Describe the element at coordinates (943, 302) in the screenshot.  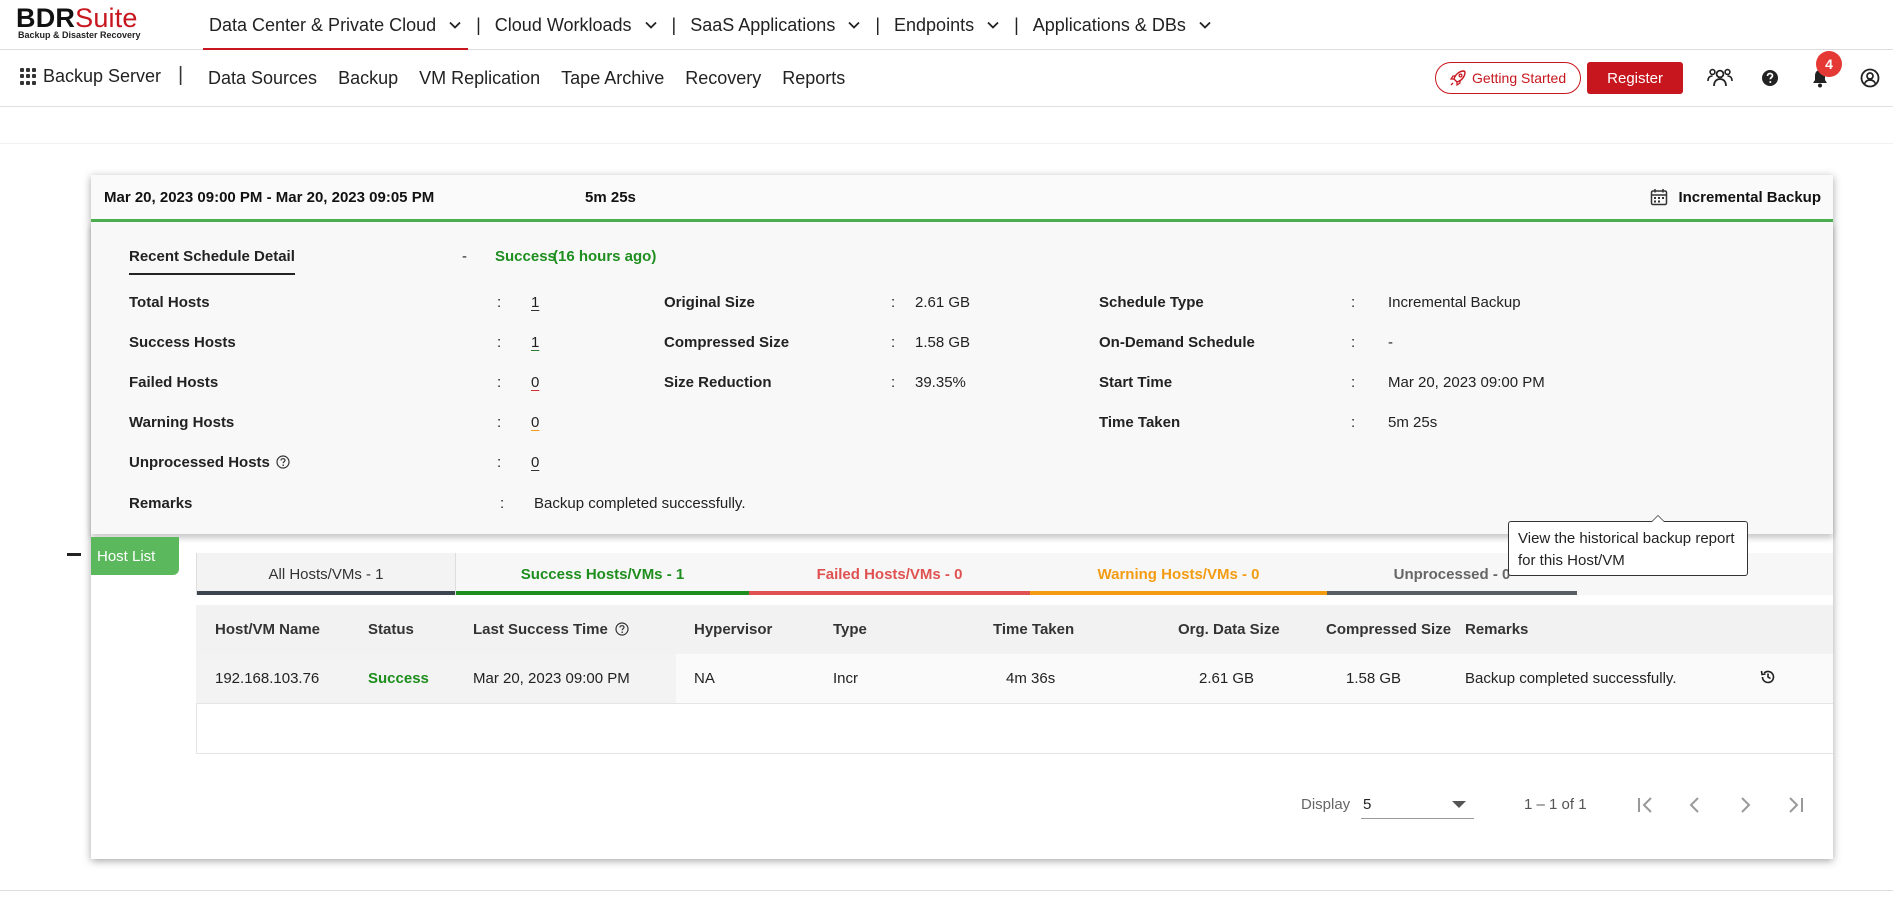
I see `original-size-value: 2.61 GB` at that location.